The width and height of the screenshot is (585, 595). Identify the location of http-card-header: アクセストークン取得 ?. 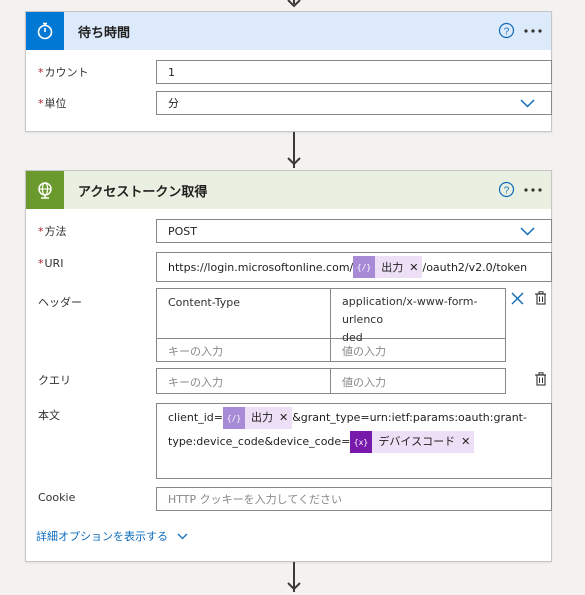
(288, 190).